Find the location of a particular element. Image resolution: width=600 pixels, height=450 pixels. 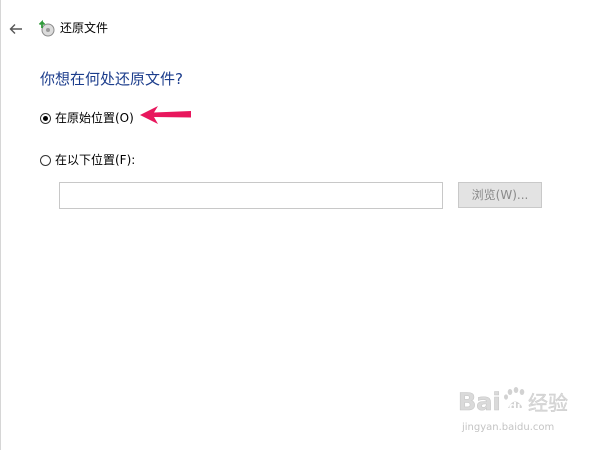

window-title: 还原文件 is located at coordinates (84, 28).